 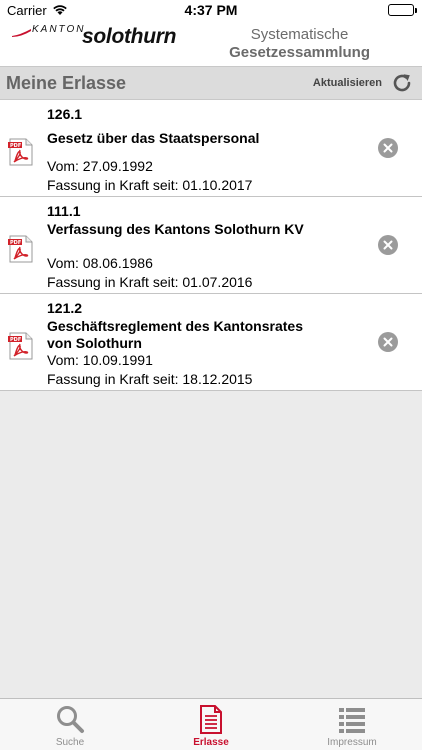 What do you see at coordinates (21, 33) in the screenshot?
I see `logo-swoosh-icon` at bounding box center [21, 33].